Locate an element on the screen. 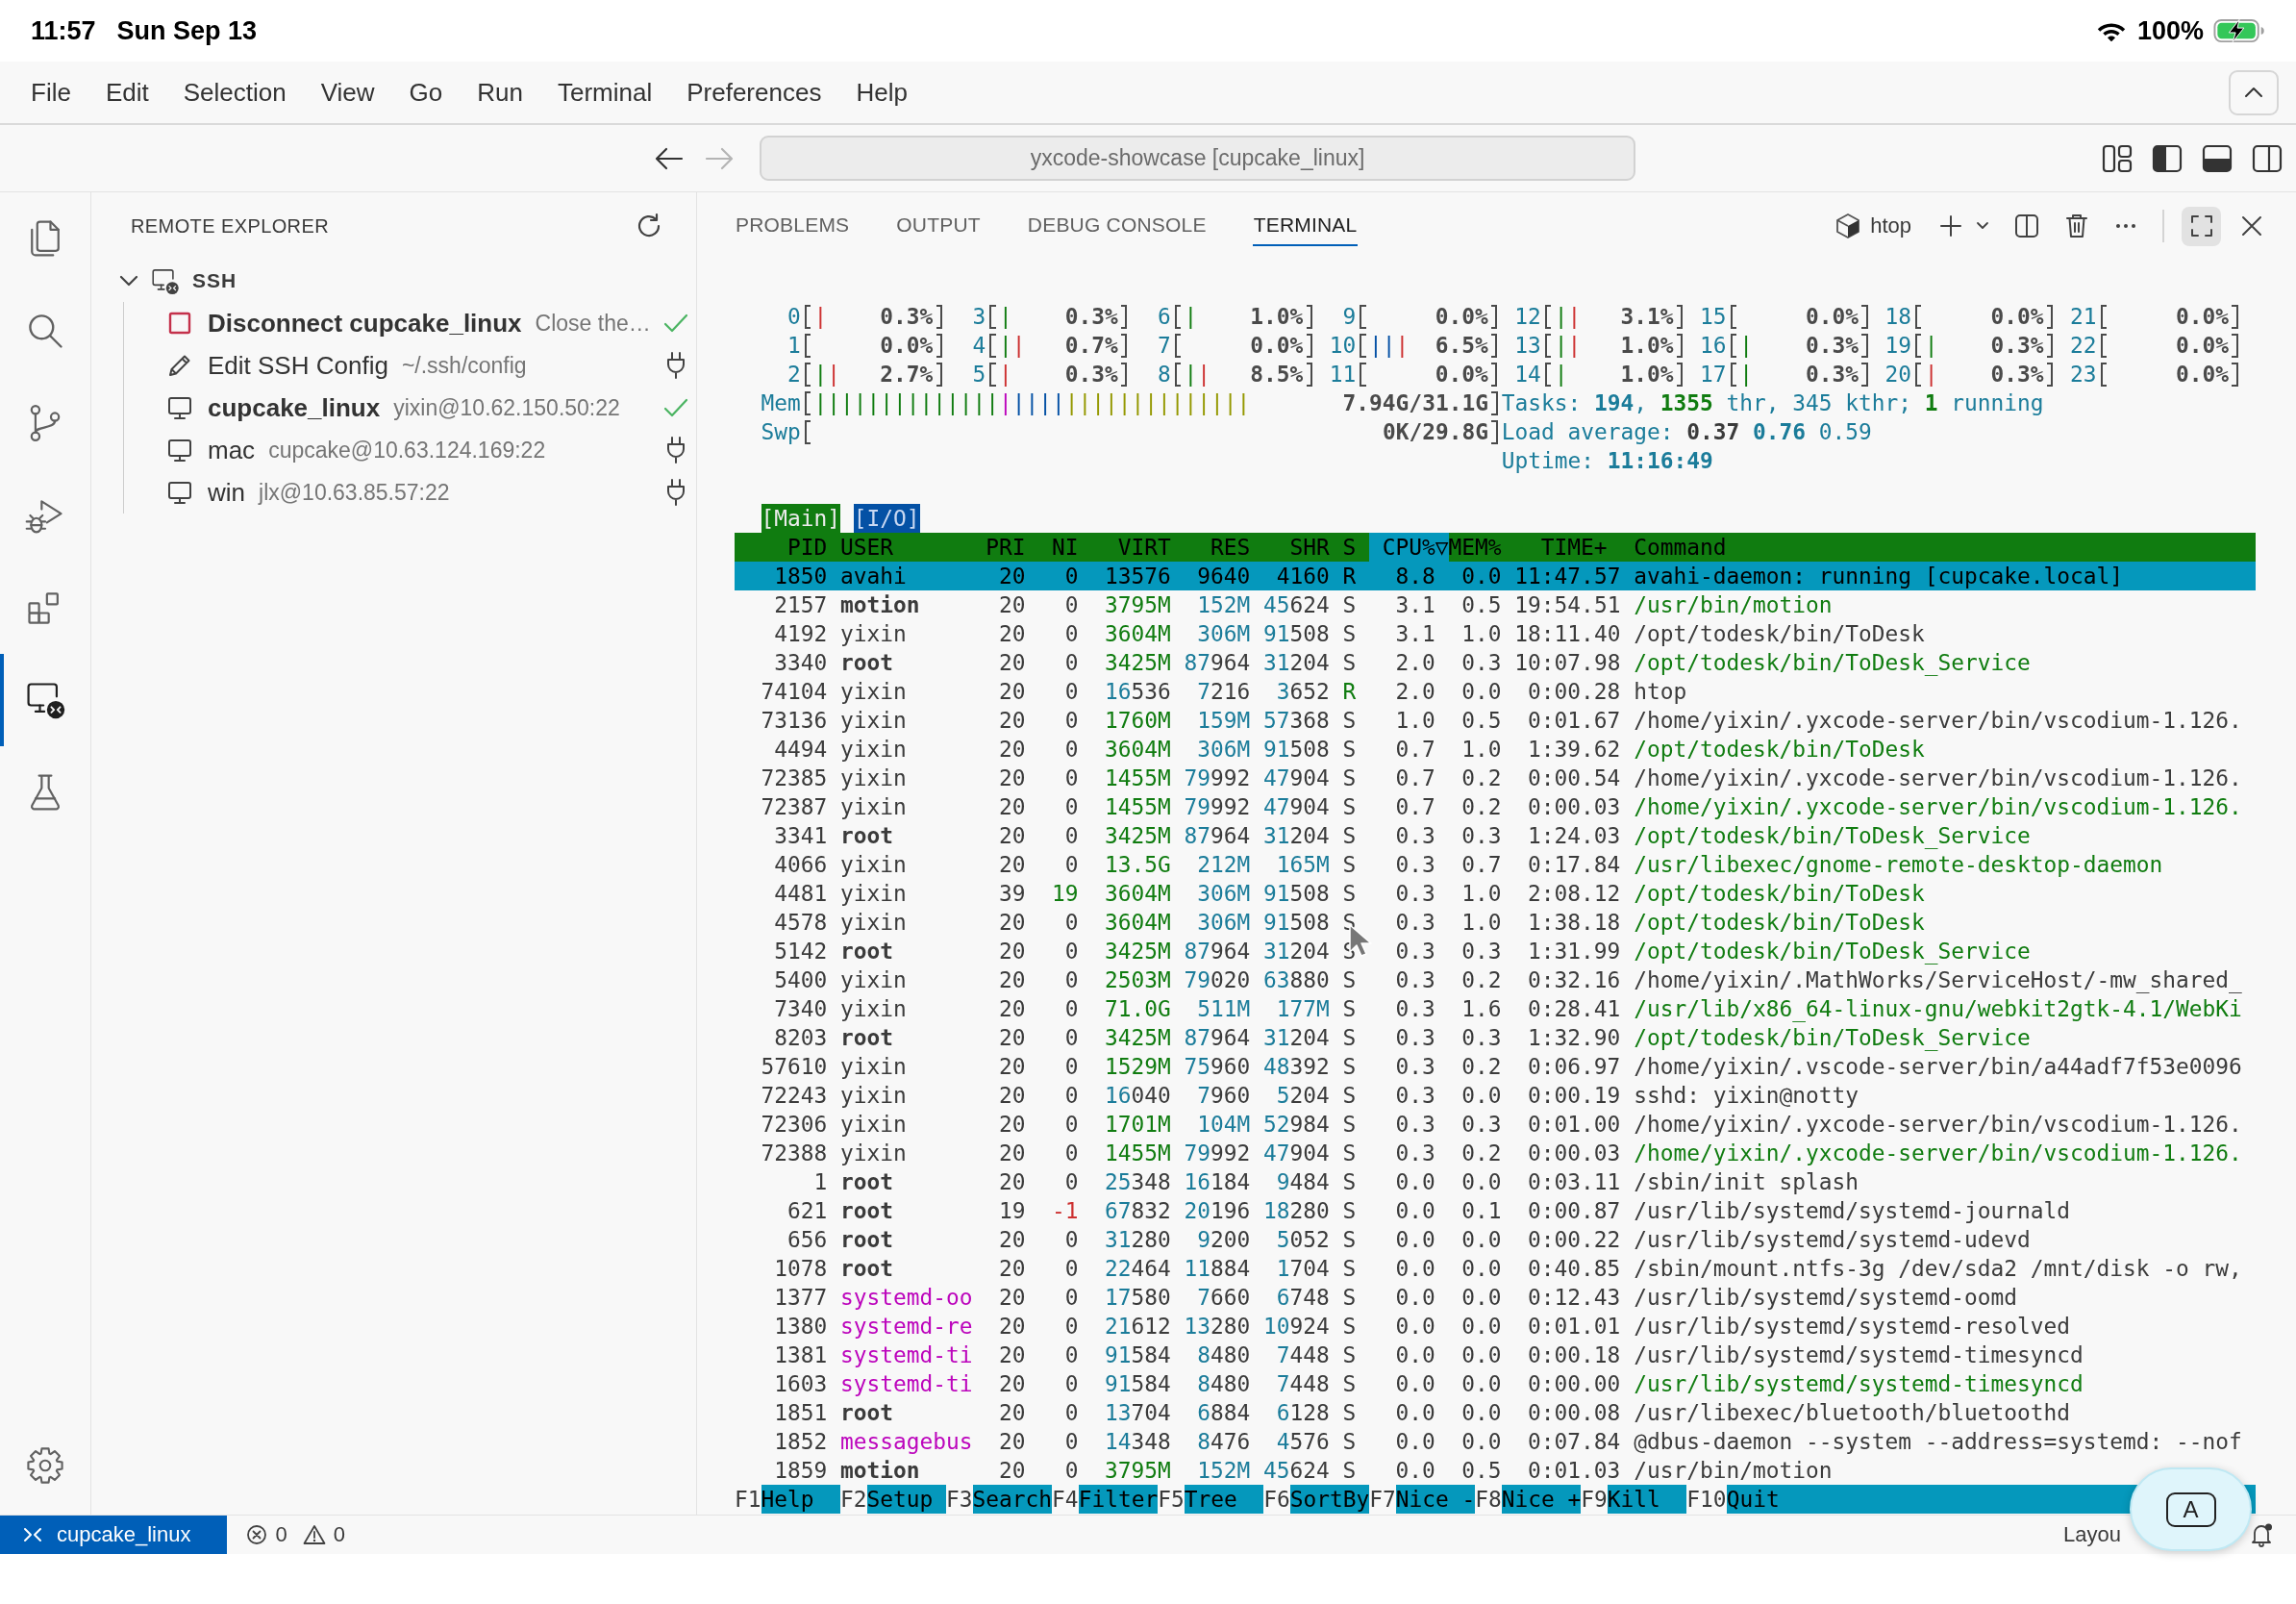 The height and width of the screenshot is (1604, 2296). user-cell-text: root is located at coordinates (867, 836).